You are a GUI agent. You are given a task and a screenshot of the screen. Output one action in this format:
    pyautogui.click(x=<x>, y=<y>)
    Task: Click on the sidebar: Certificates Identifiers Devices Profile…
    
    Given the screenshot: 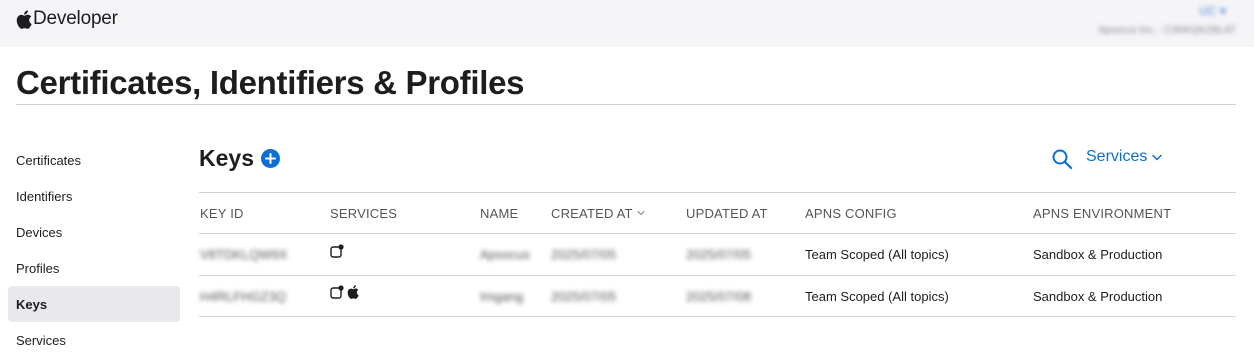 What is the action you would take?
    pyautogui.click(x=94, y=250)
    